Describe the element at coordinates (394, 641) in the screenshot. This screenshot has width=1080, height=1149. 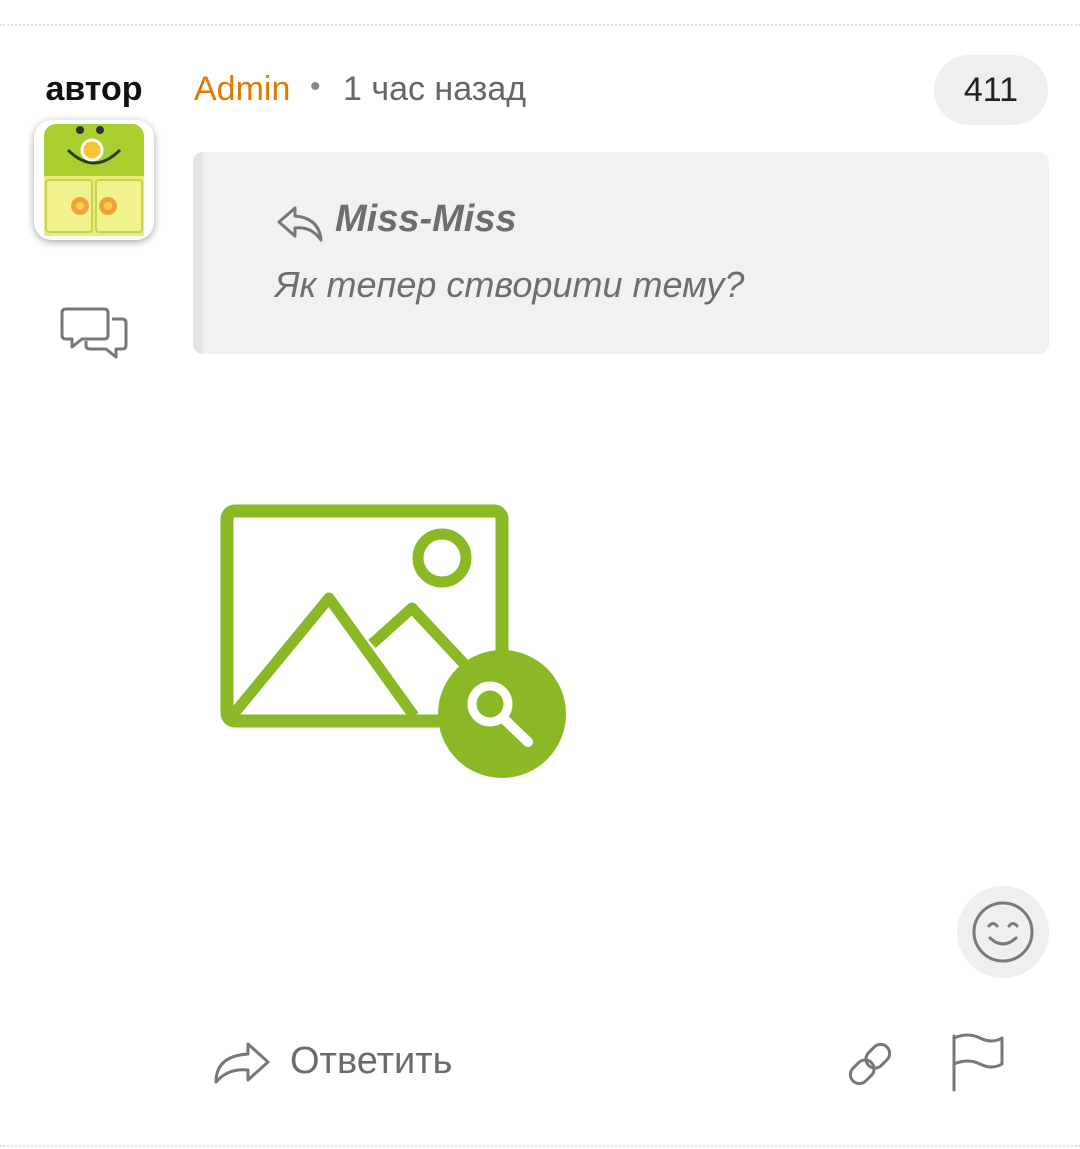
I see `image-search-icon` at that location.